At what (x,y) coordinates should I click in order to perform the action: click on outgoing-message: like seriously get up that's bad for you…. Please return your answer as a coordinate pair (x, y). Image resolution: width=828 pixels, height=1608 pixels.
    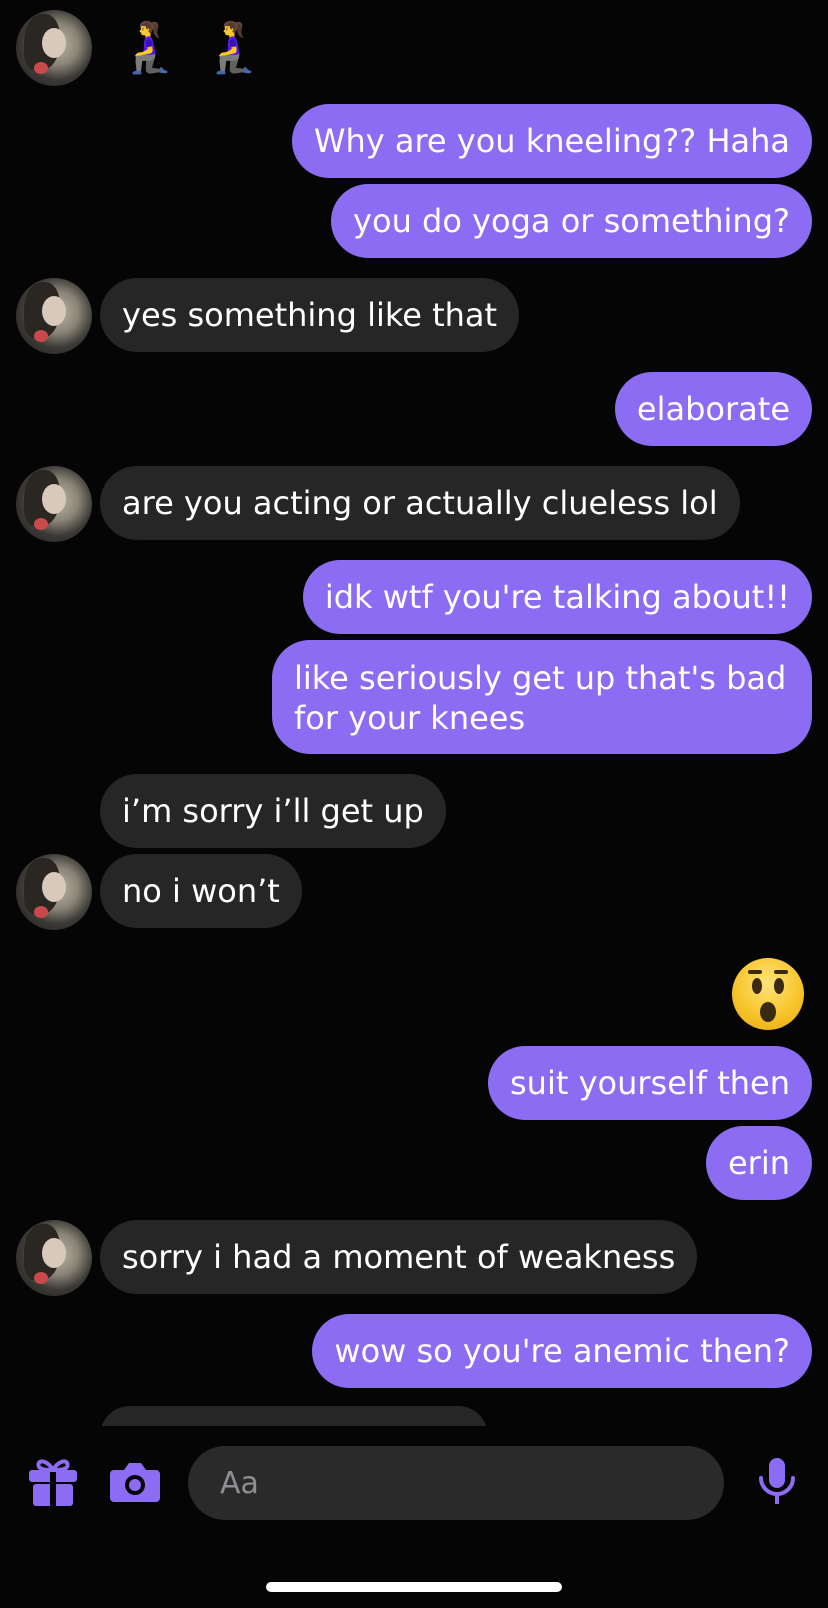
    Looking at the image, I should click on (542, 697).